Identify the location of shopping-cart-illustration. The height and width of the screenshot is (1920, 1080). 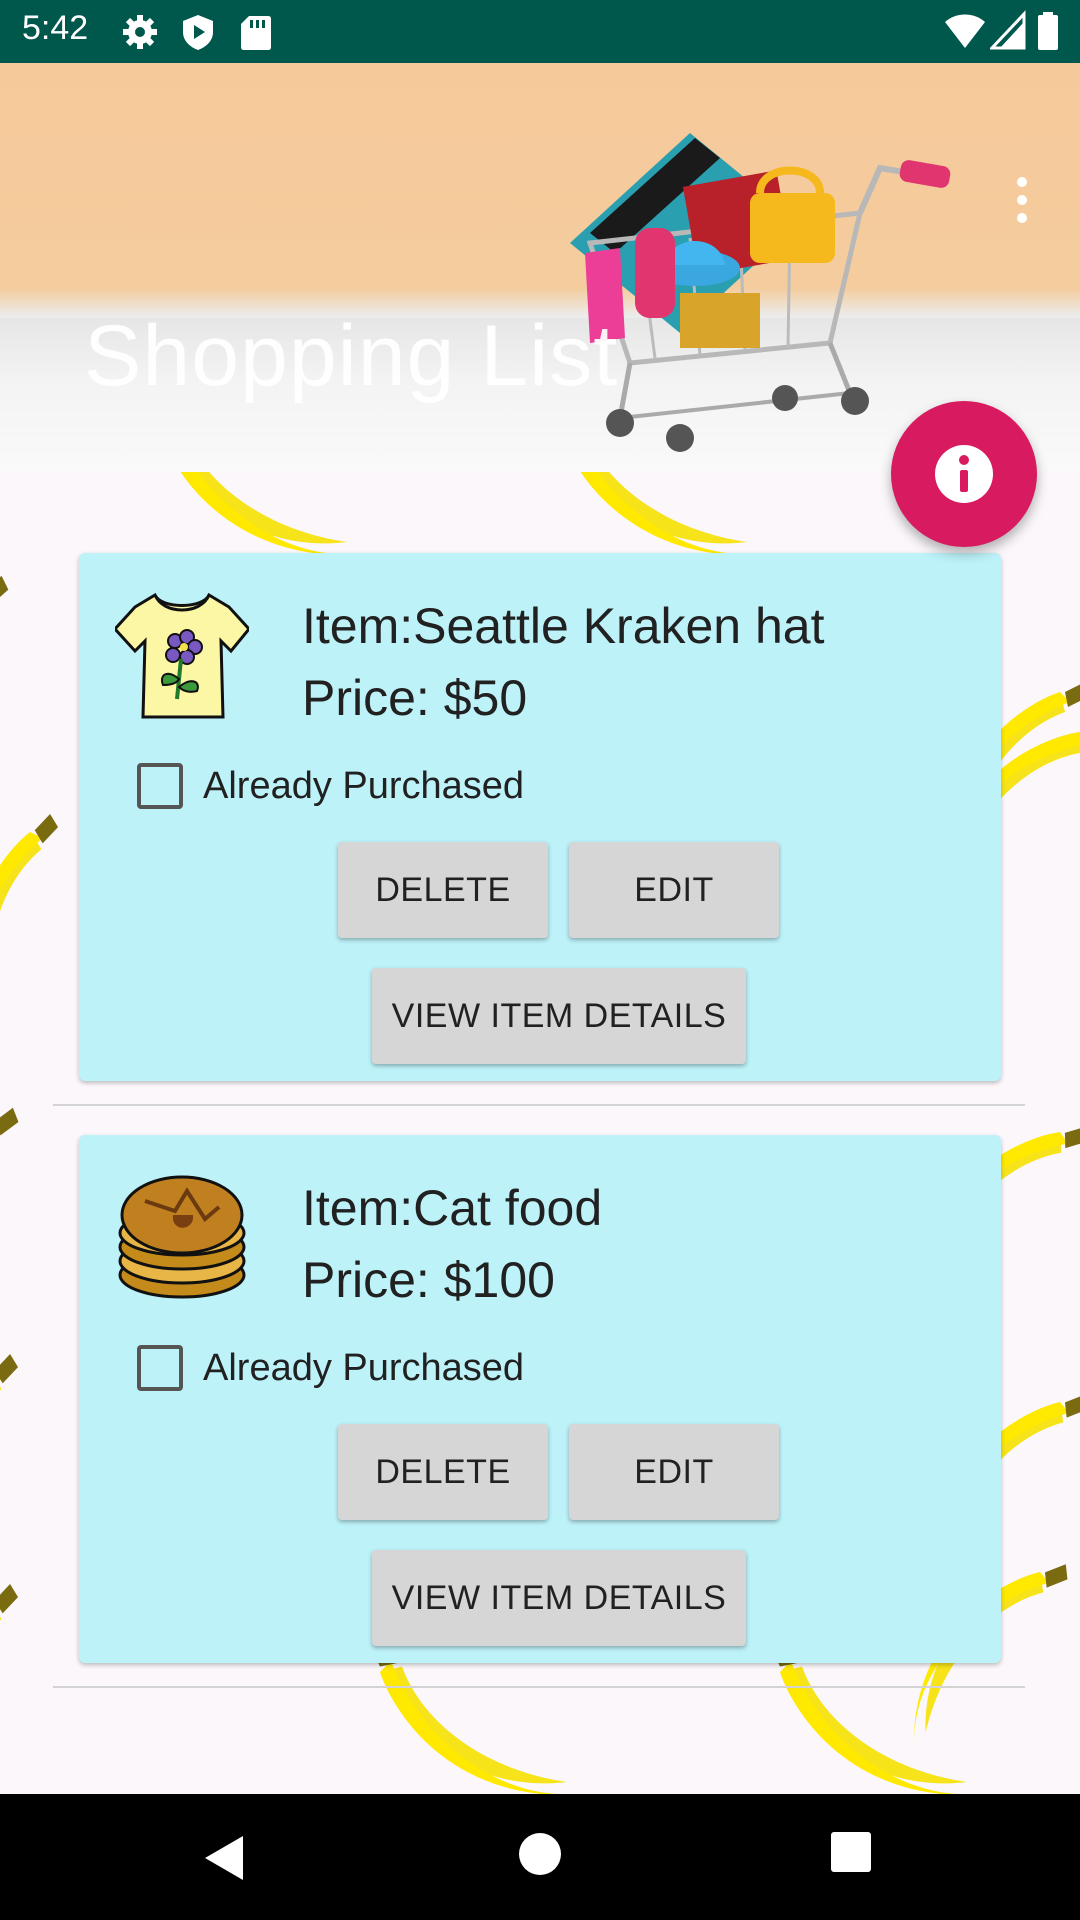
(760, 292).